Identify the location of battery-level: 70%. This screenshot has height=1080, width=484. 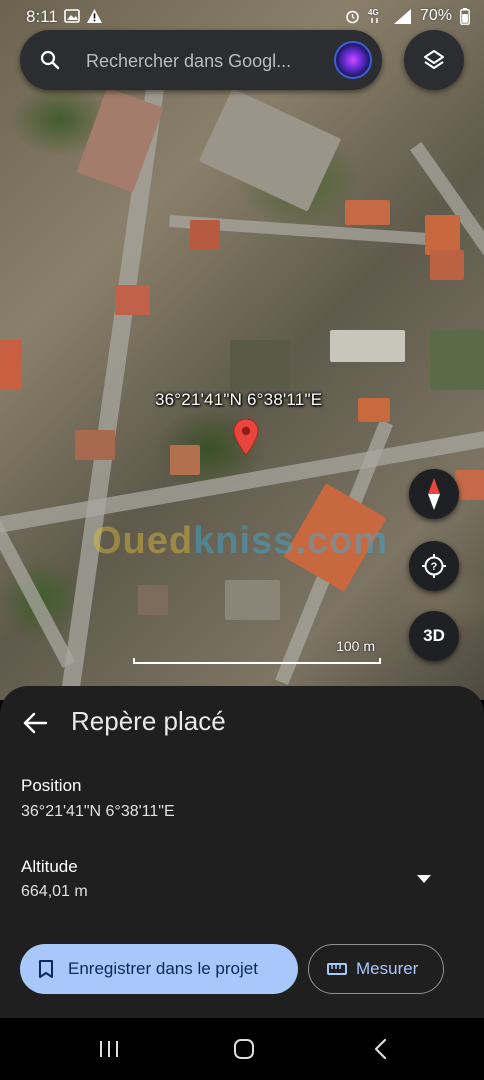
(435, 15).